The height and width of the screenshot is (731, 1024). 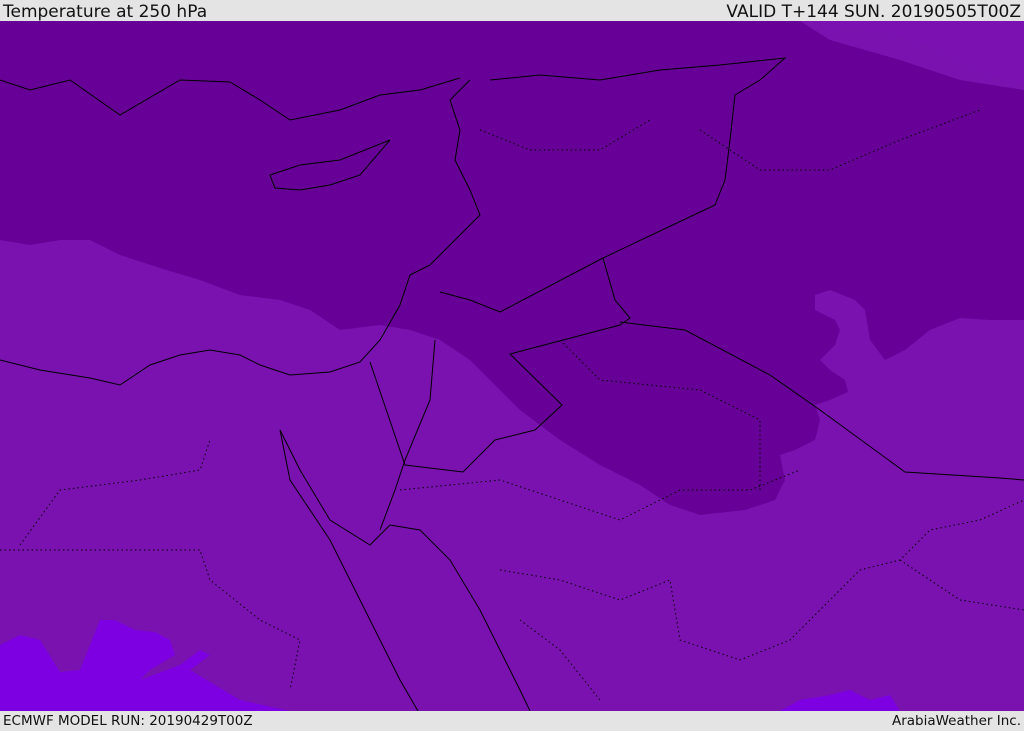 What do you see at coordinates (956, 721) in the screenshot?
I see `credit: ArabiaWeather Inc.` at bounding box center [956, 721].